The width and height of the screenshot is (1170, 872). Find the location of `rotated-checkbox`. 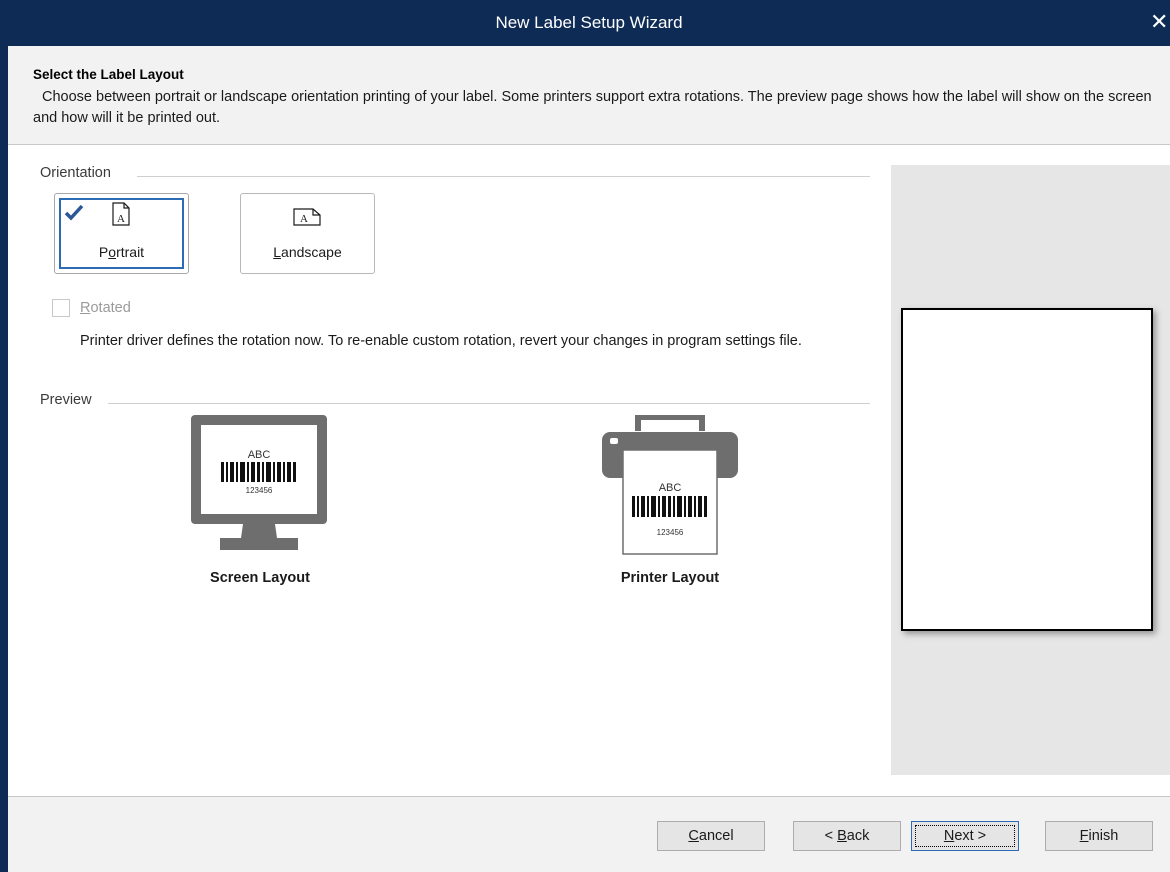

rotated-checkbox is located at coordinates (61, 308).